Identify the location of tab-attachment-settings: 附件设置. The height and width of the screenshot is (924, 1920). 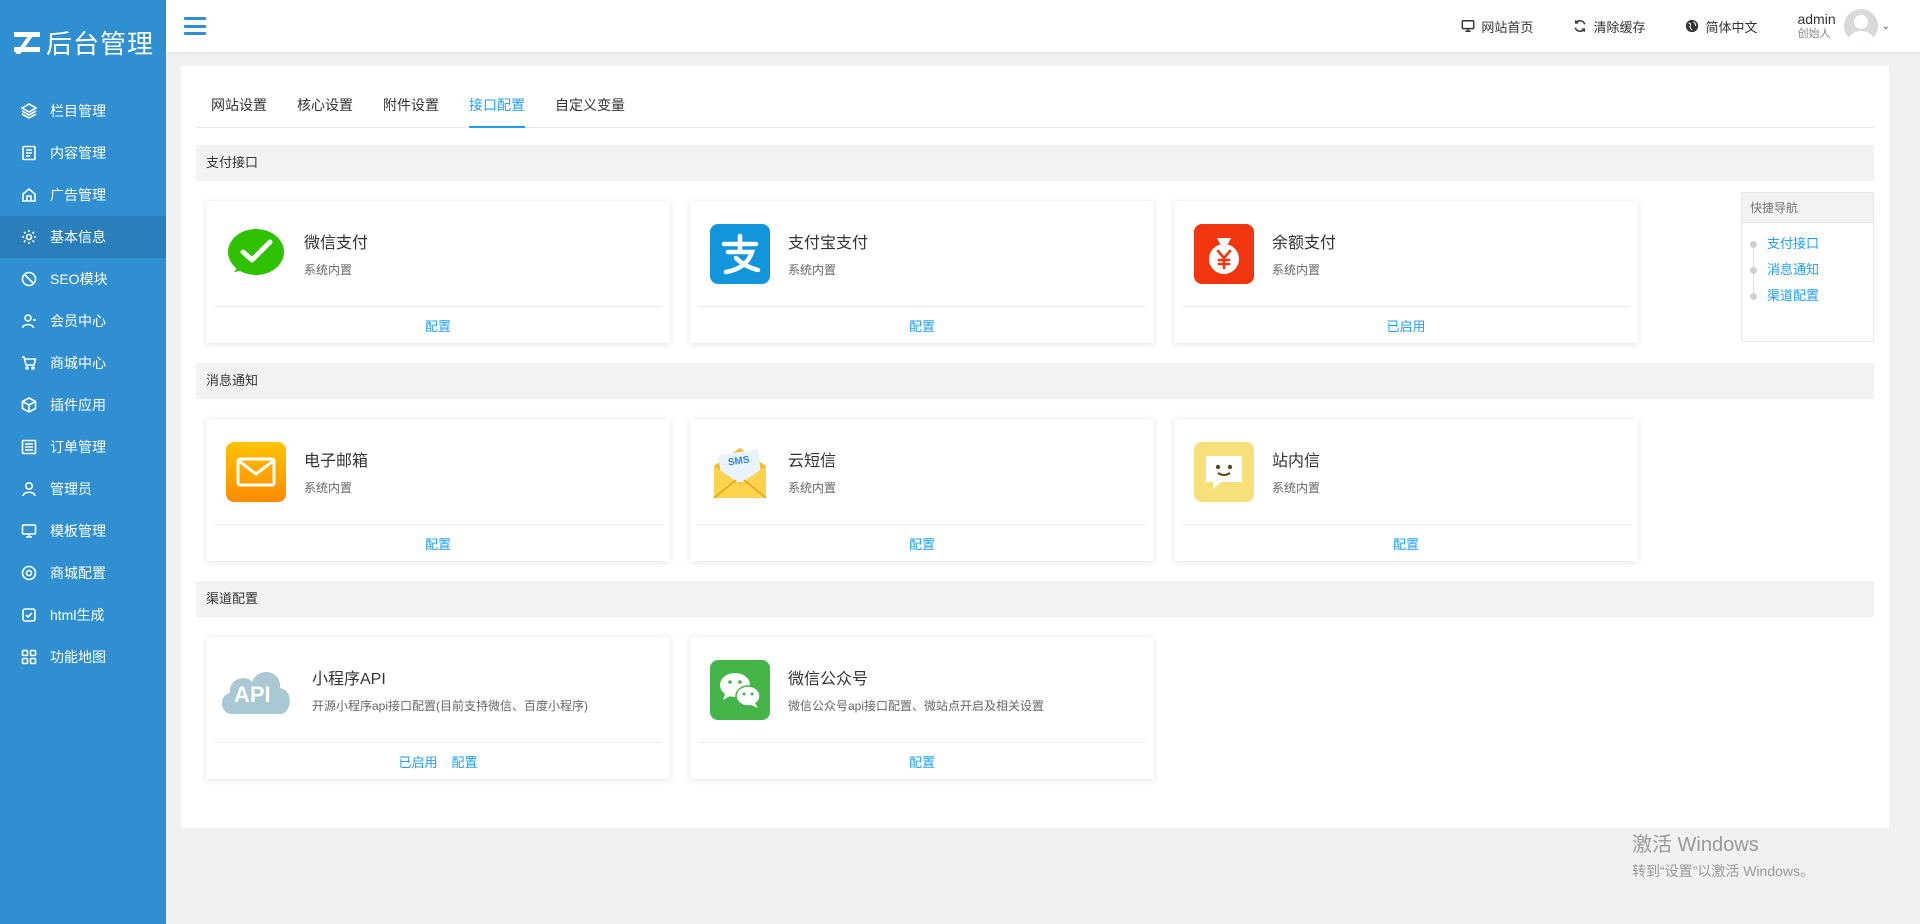
(411, 111).